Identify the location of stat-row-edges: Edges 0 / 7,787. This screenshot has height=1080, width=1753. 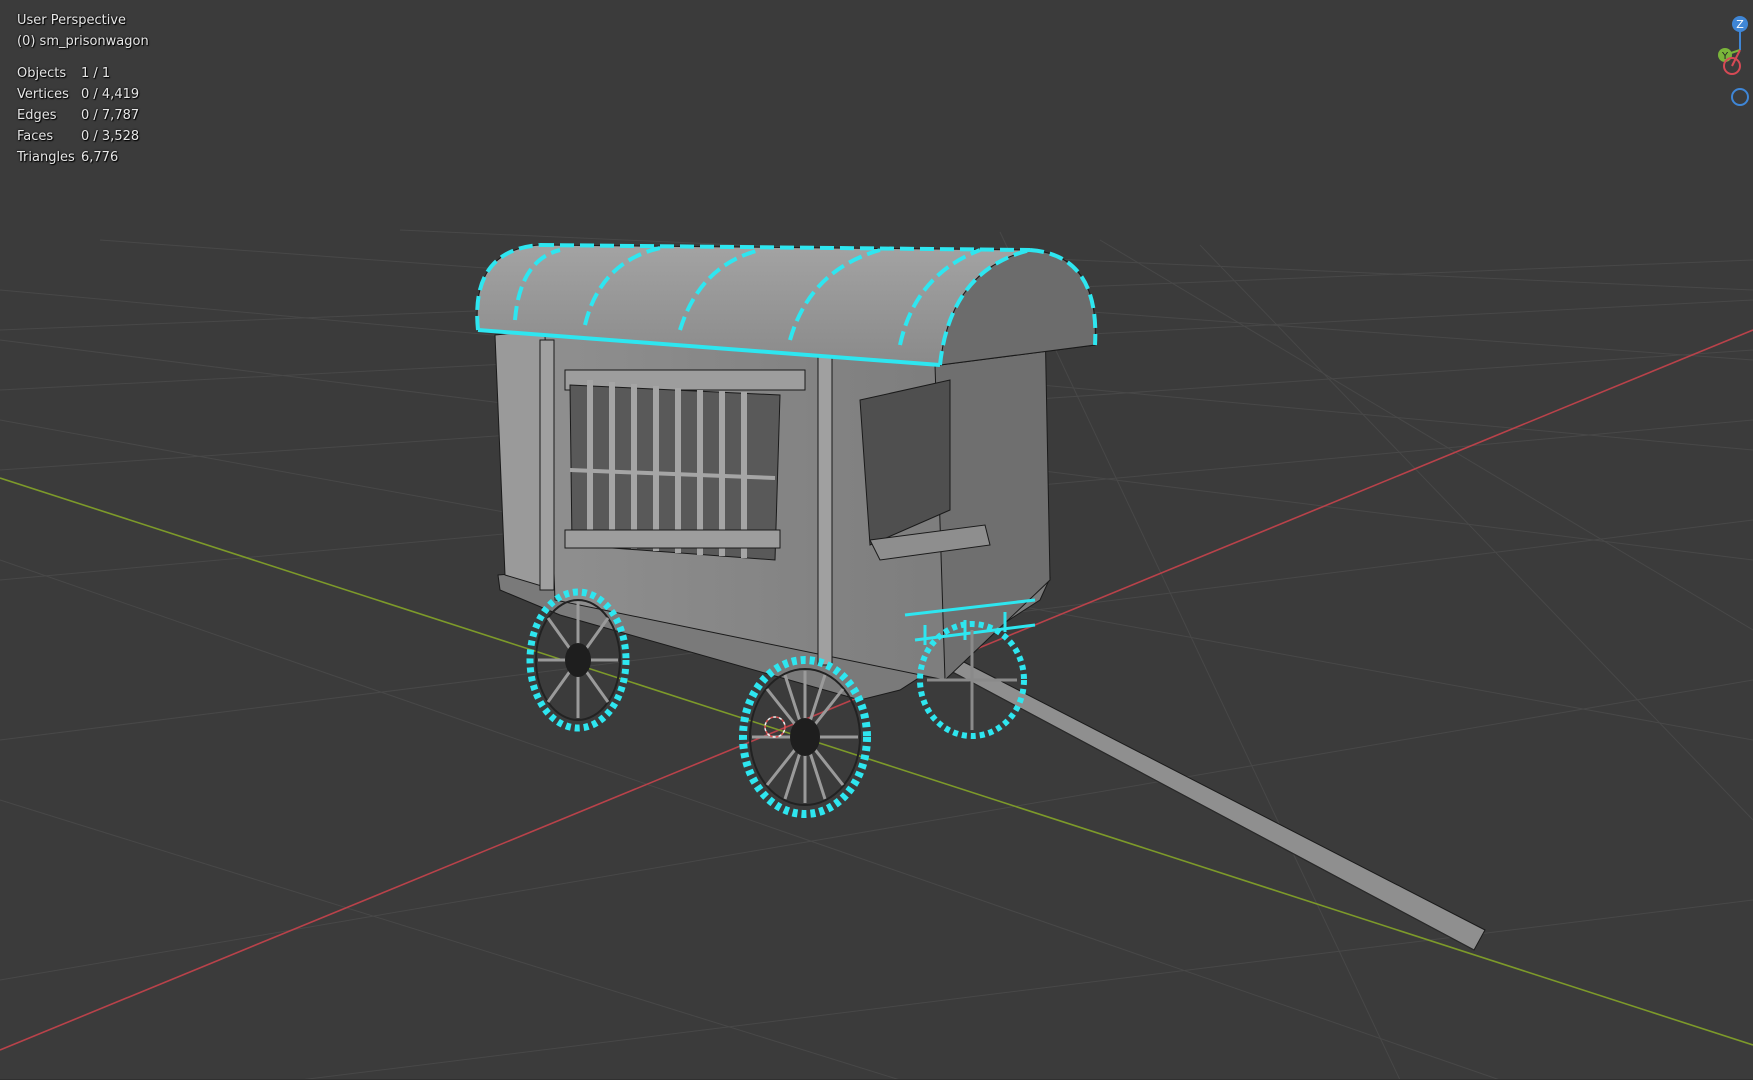
(83, 115).